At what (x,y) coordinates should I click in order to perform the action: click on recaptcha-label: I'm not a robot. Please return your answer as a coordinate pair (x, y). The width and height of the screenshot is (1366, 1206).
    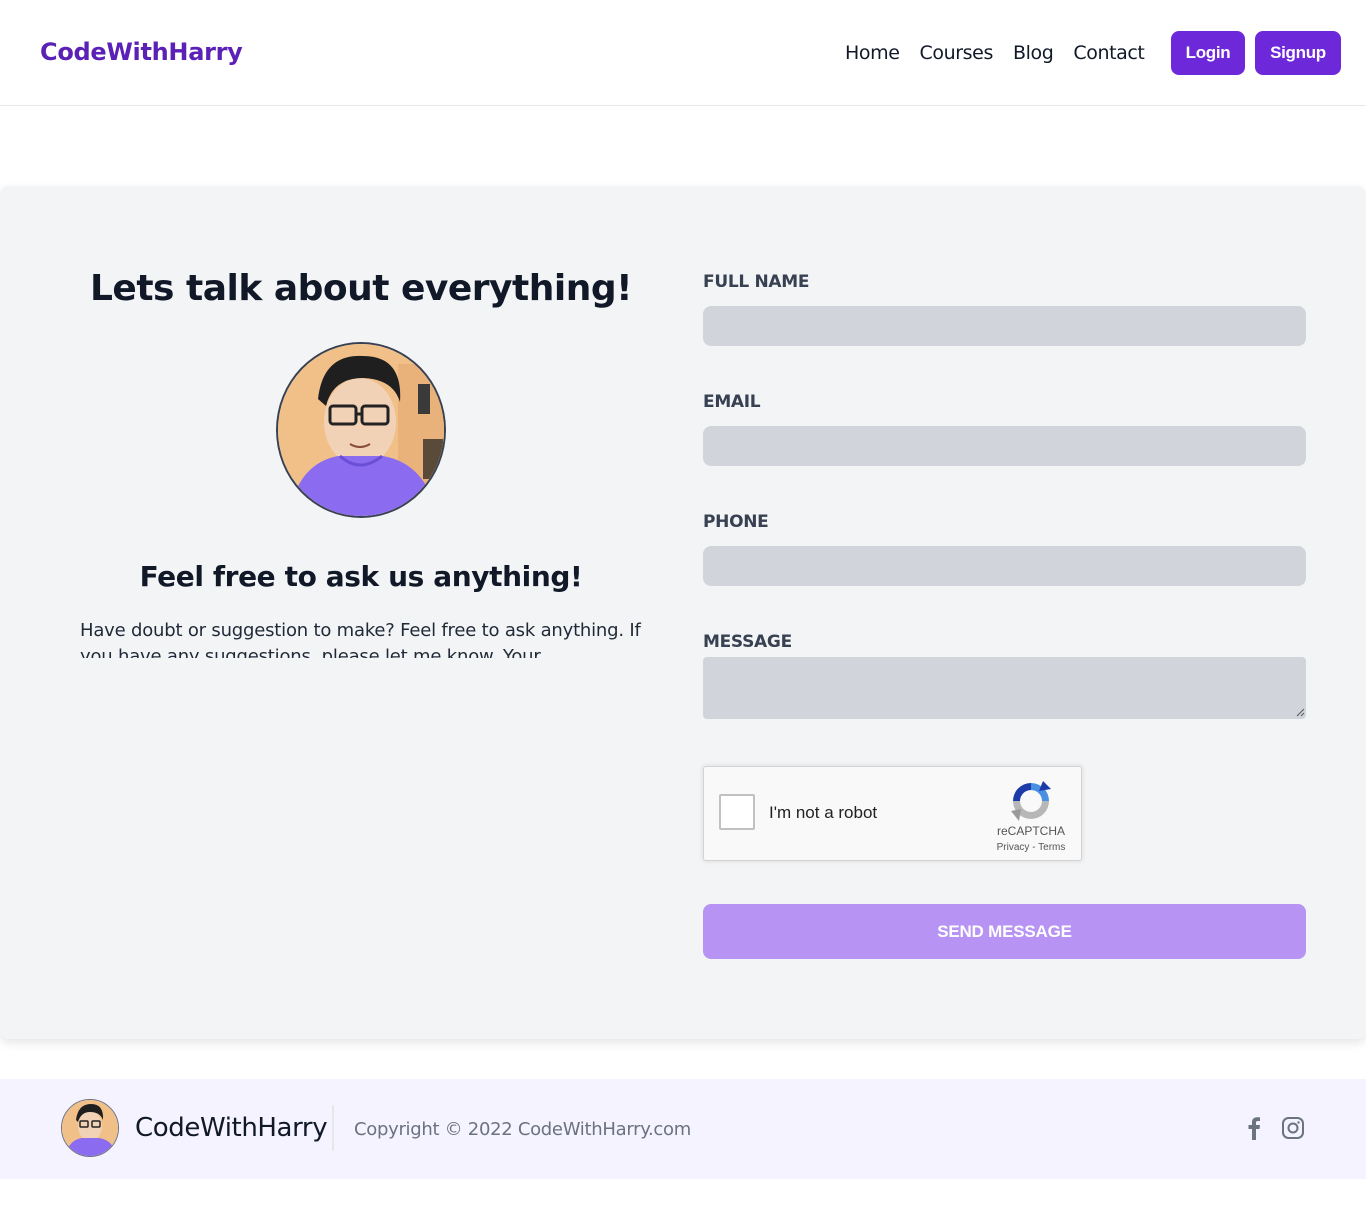
    Looking at the image, I should click on (823, 812).